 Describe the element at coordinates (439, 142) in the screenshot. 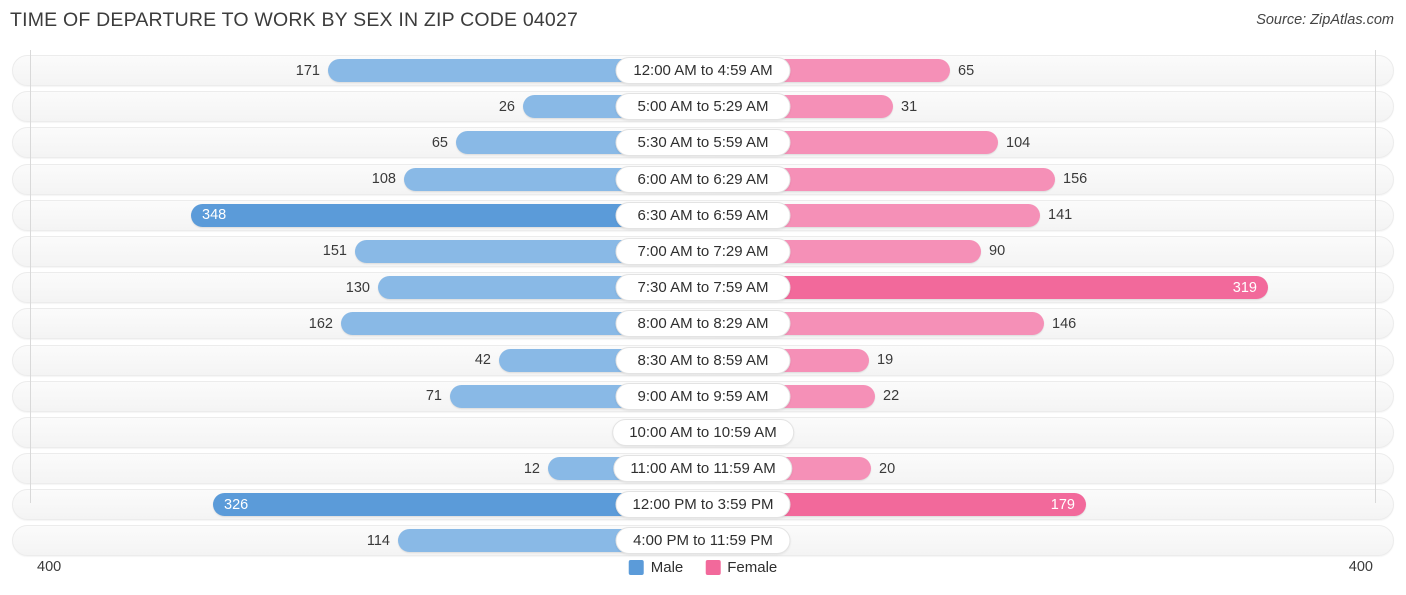

I see `male-value-label: 65` at that location.